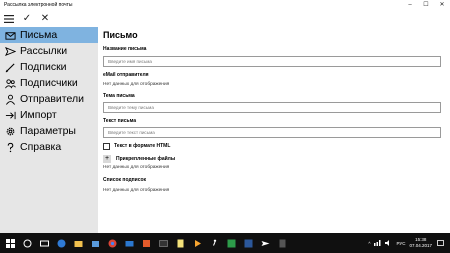 The height and width of the screenshot is (253, 450). What do you see at coordinates (378, 243) in the screenshot?
I see `network-icon` at bounding box center [378, 243].